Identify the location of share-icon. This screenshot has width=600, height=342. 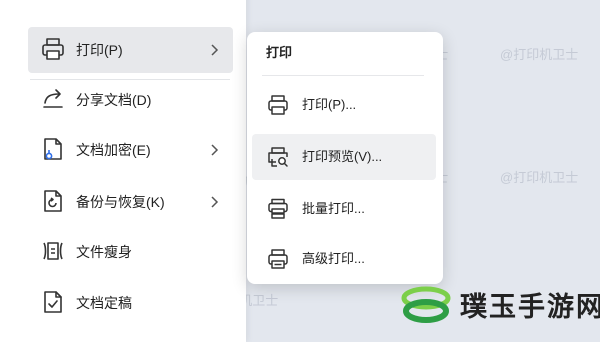
(53, 99).